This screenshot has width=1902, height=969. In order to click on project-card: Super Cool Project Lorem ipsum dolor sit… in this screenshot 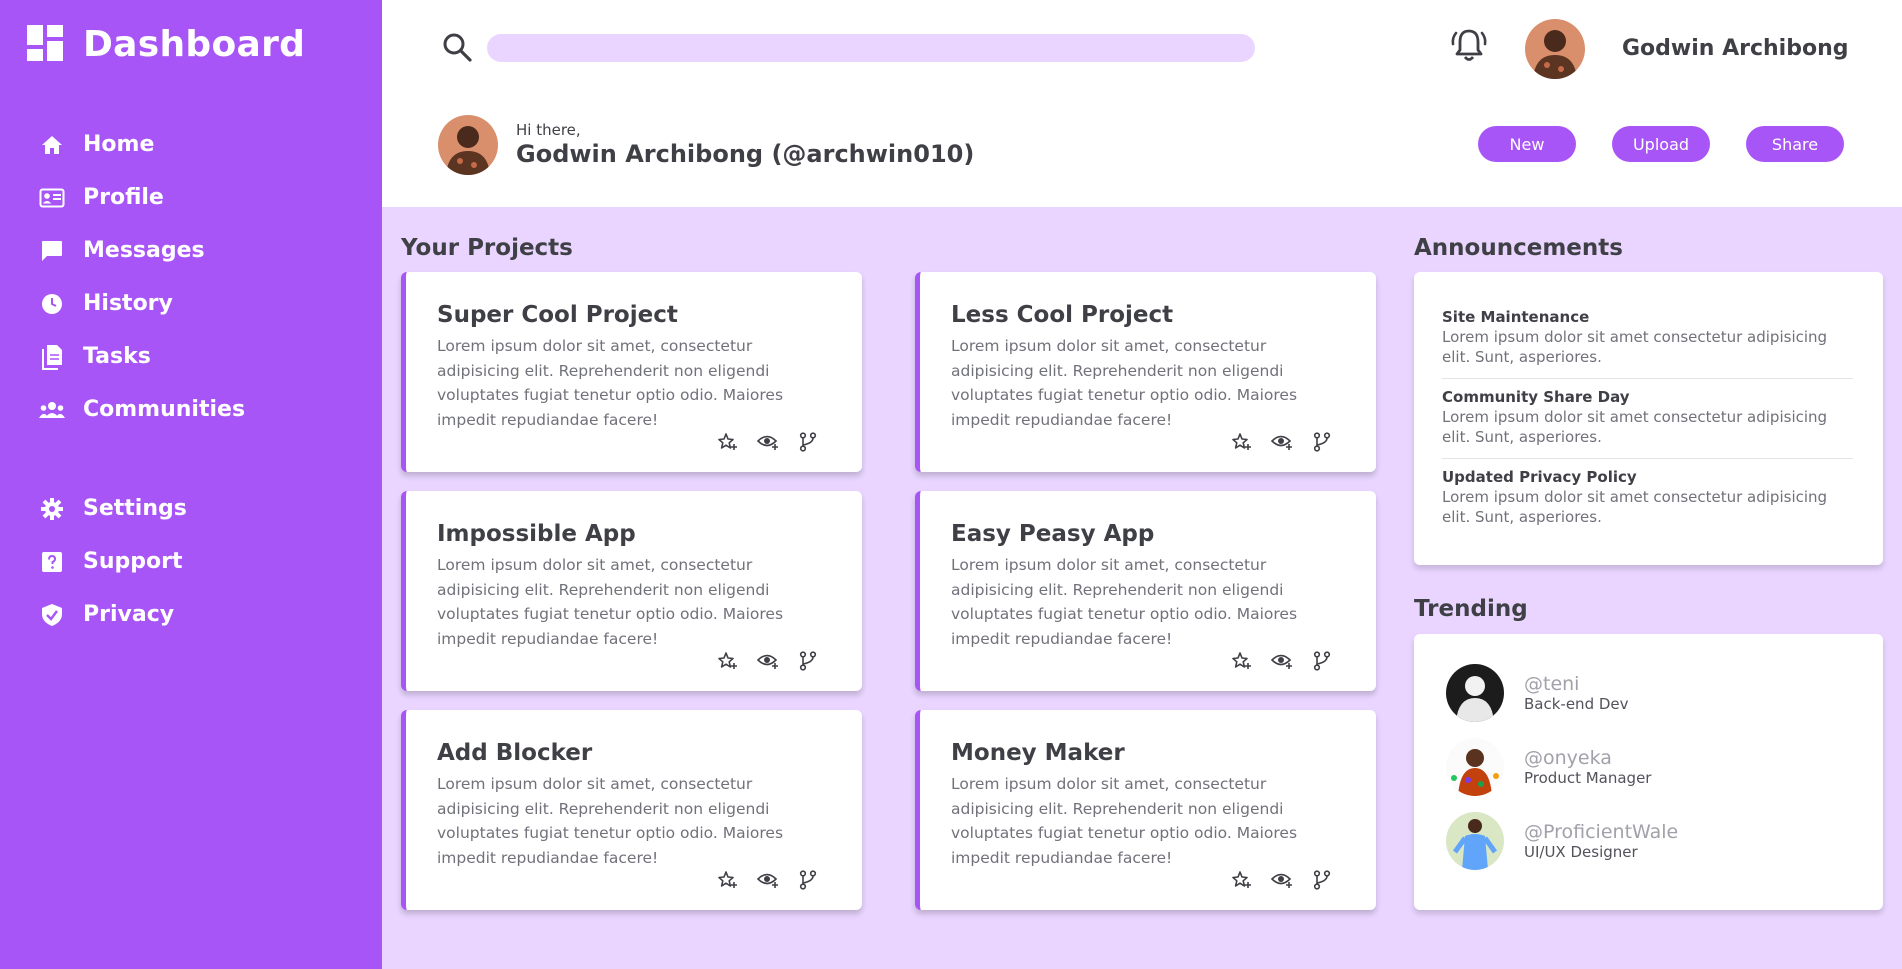, I will do `click(631, 372)`.